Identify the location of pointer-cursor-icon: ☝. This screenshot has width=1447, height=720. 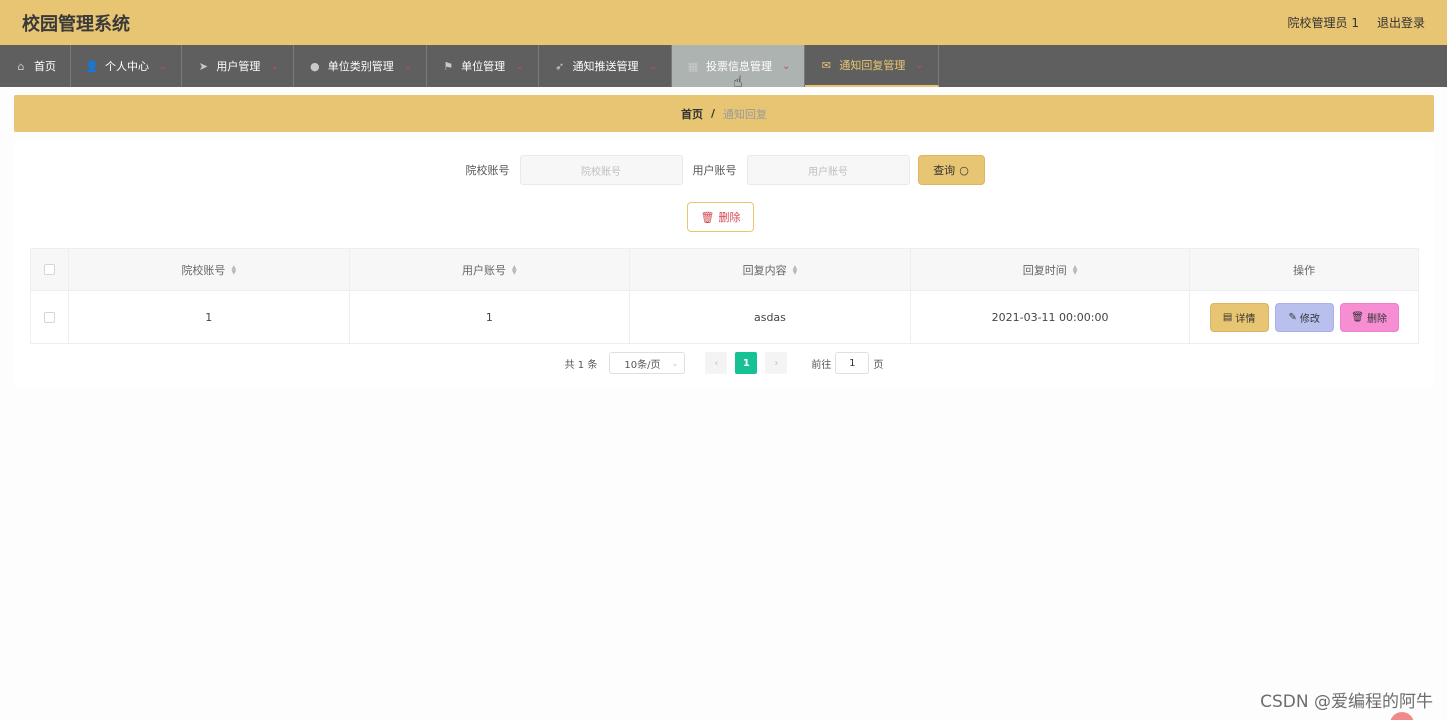
(738, 81).